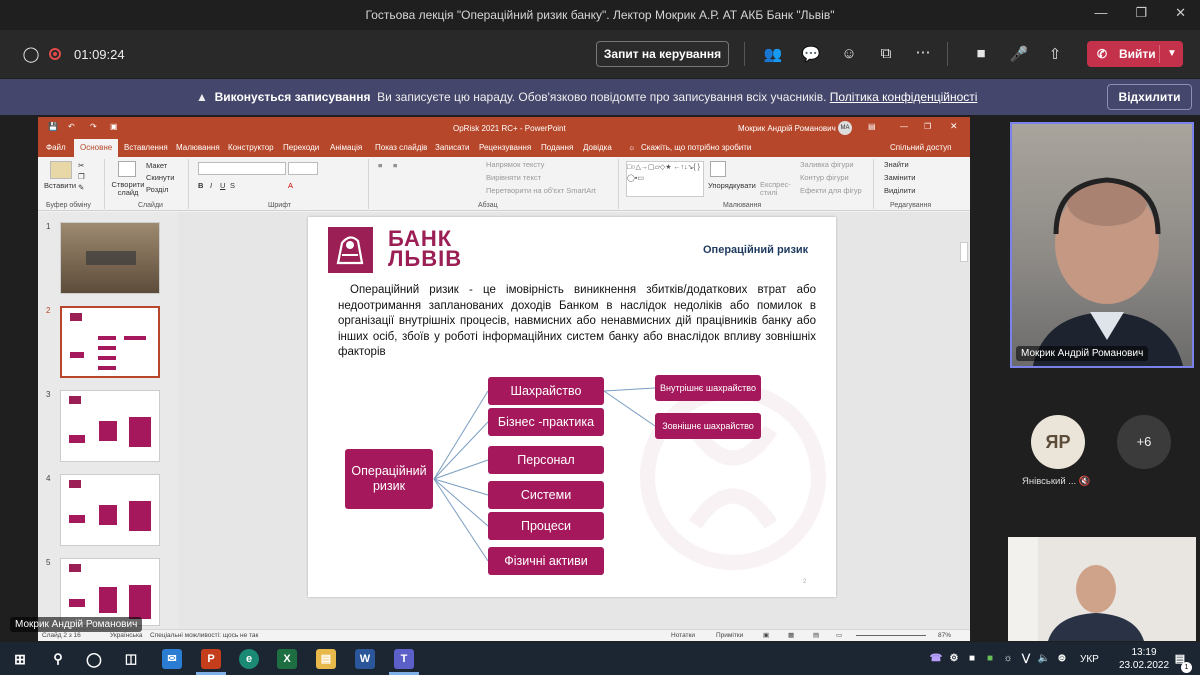 The height and width of the screenshot is (675, 1200). What do you see at coordinates (395, 165) in the screenshot?
I see `numbering-icon: ≡` at bounding box center [395, 165].